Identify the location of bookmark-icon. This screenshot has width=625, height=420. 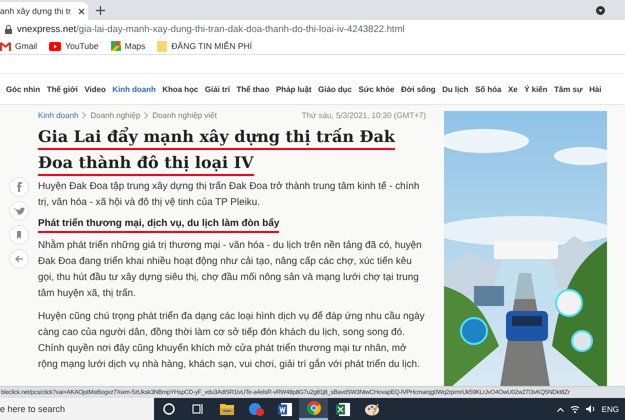
(19, 235).